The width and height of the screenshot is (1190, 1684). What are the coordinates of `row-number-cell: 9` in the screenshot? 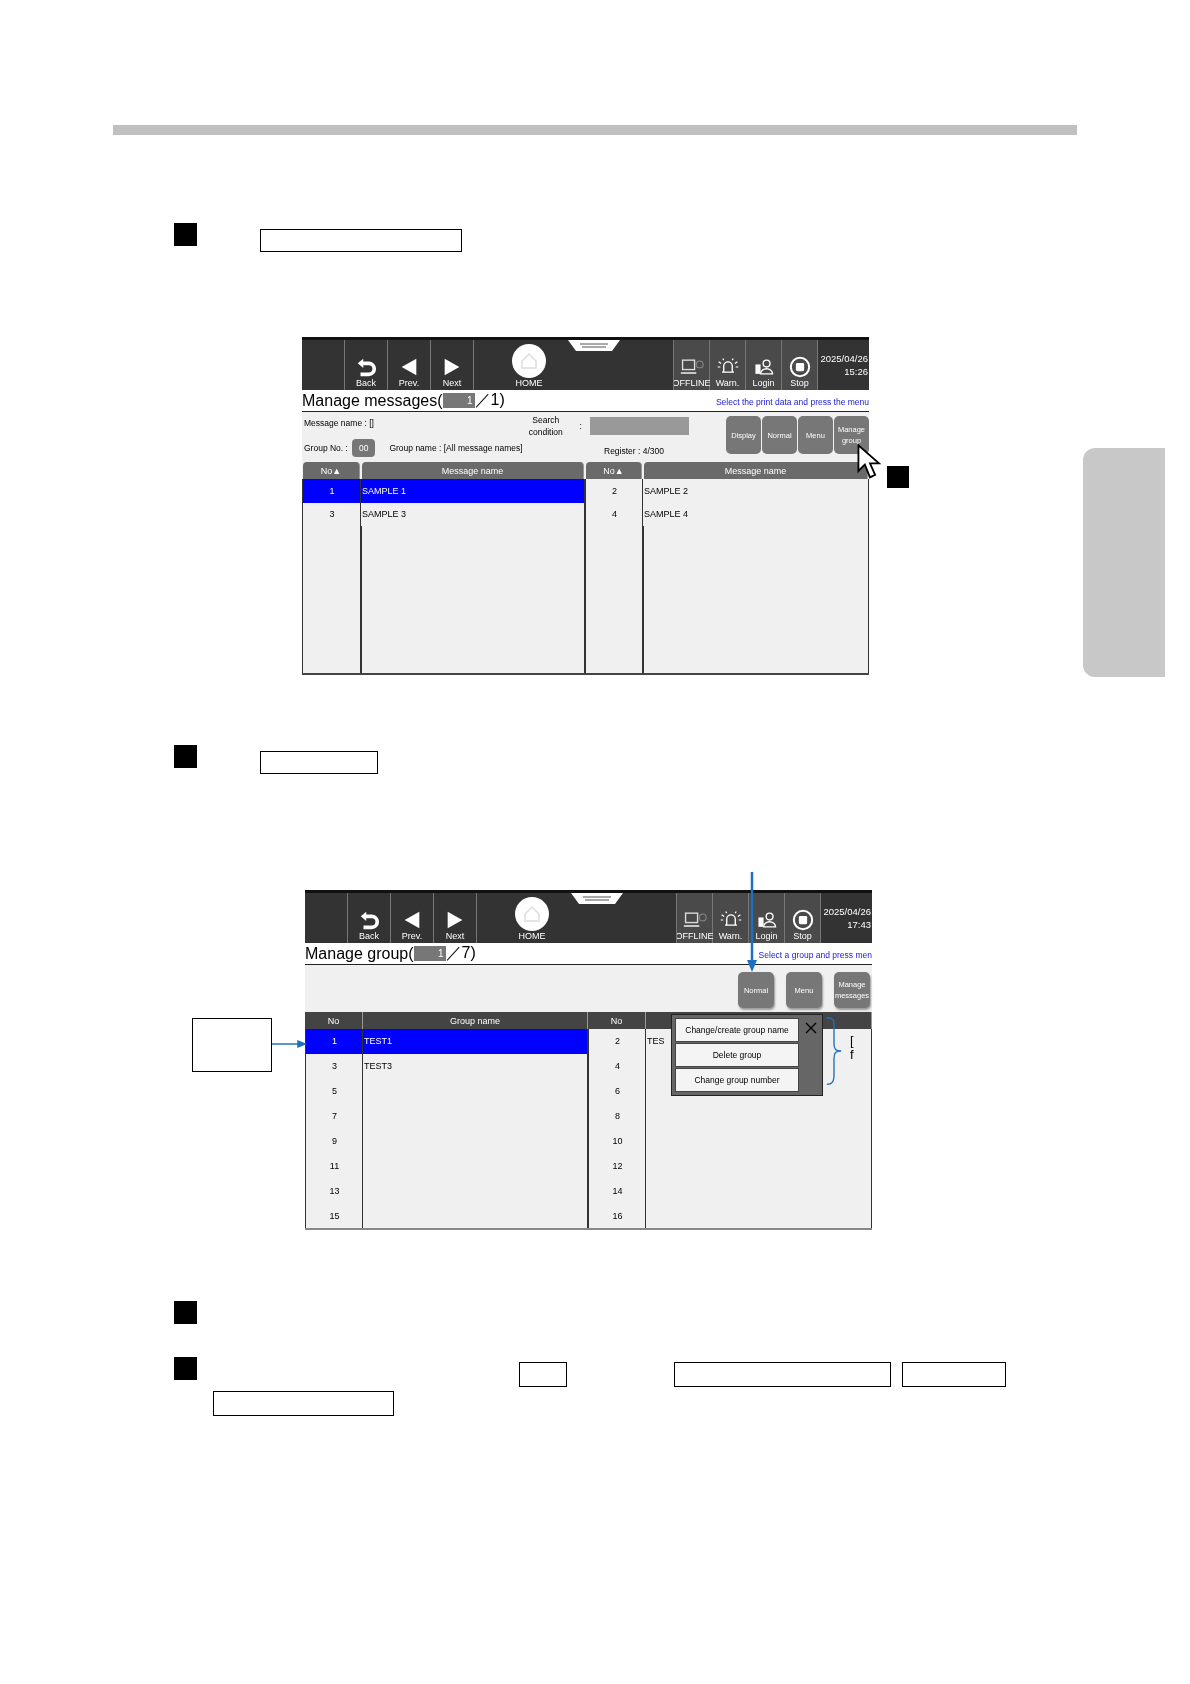 It's located at (334, 1141).